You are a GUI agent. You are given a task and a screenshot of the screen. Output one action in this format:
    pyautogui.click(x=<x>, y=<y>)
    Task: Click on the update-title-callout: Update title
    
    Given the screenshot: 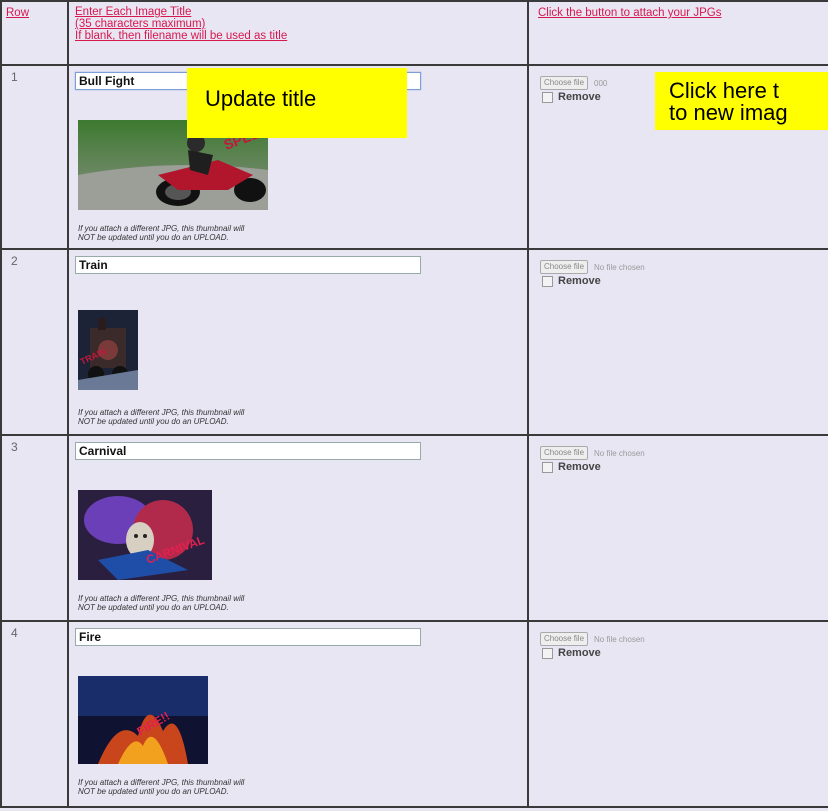 What is the action you would take?
    pyautogui.click(x=297, y=103)
    